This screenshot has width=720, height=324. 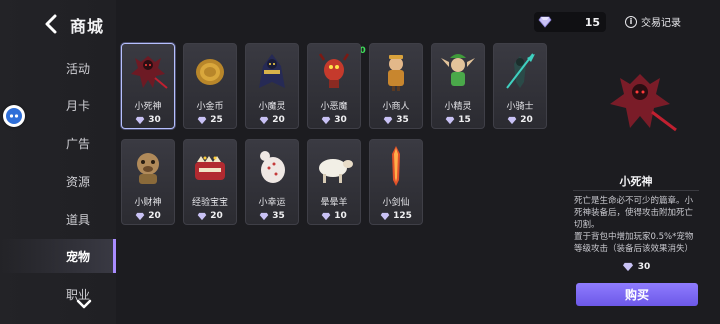 I want to click on pet-card: 小幸运 35, so click(x=272, y=182).